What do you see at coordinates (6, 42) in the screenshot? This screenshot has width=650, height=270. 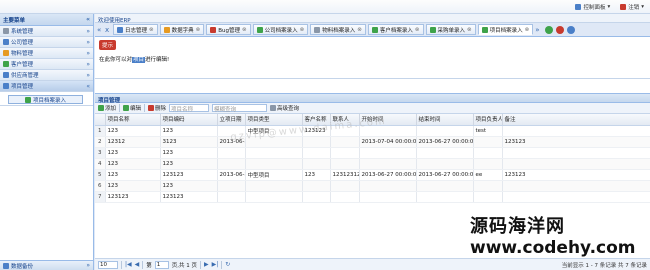 I see `company-icon` at bounding box center [6, 42].